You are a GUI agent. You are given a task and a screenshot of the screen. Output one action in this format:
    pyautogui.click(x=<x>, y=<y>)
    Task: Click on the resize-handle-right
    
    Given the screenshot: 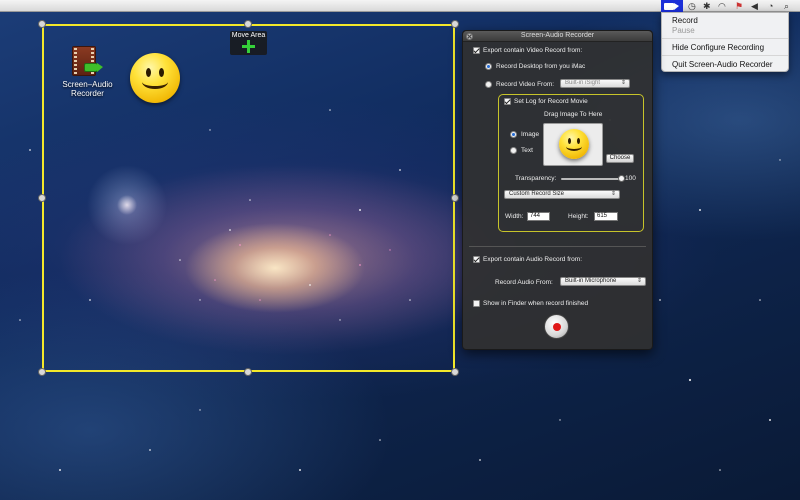 What is the action you would take?
    pyautogui.click(x=455, y=198)
    